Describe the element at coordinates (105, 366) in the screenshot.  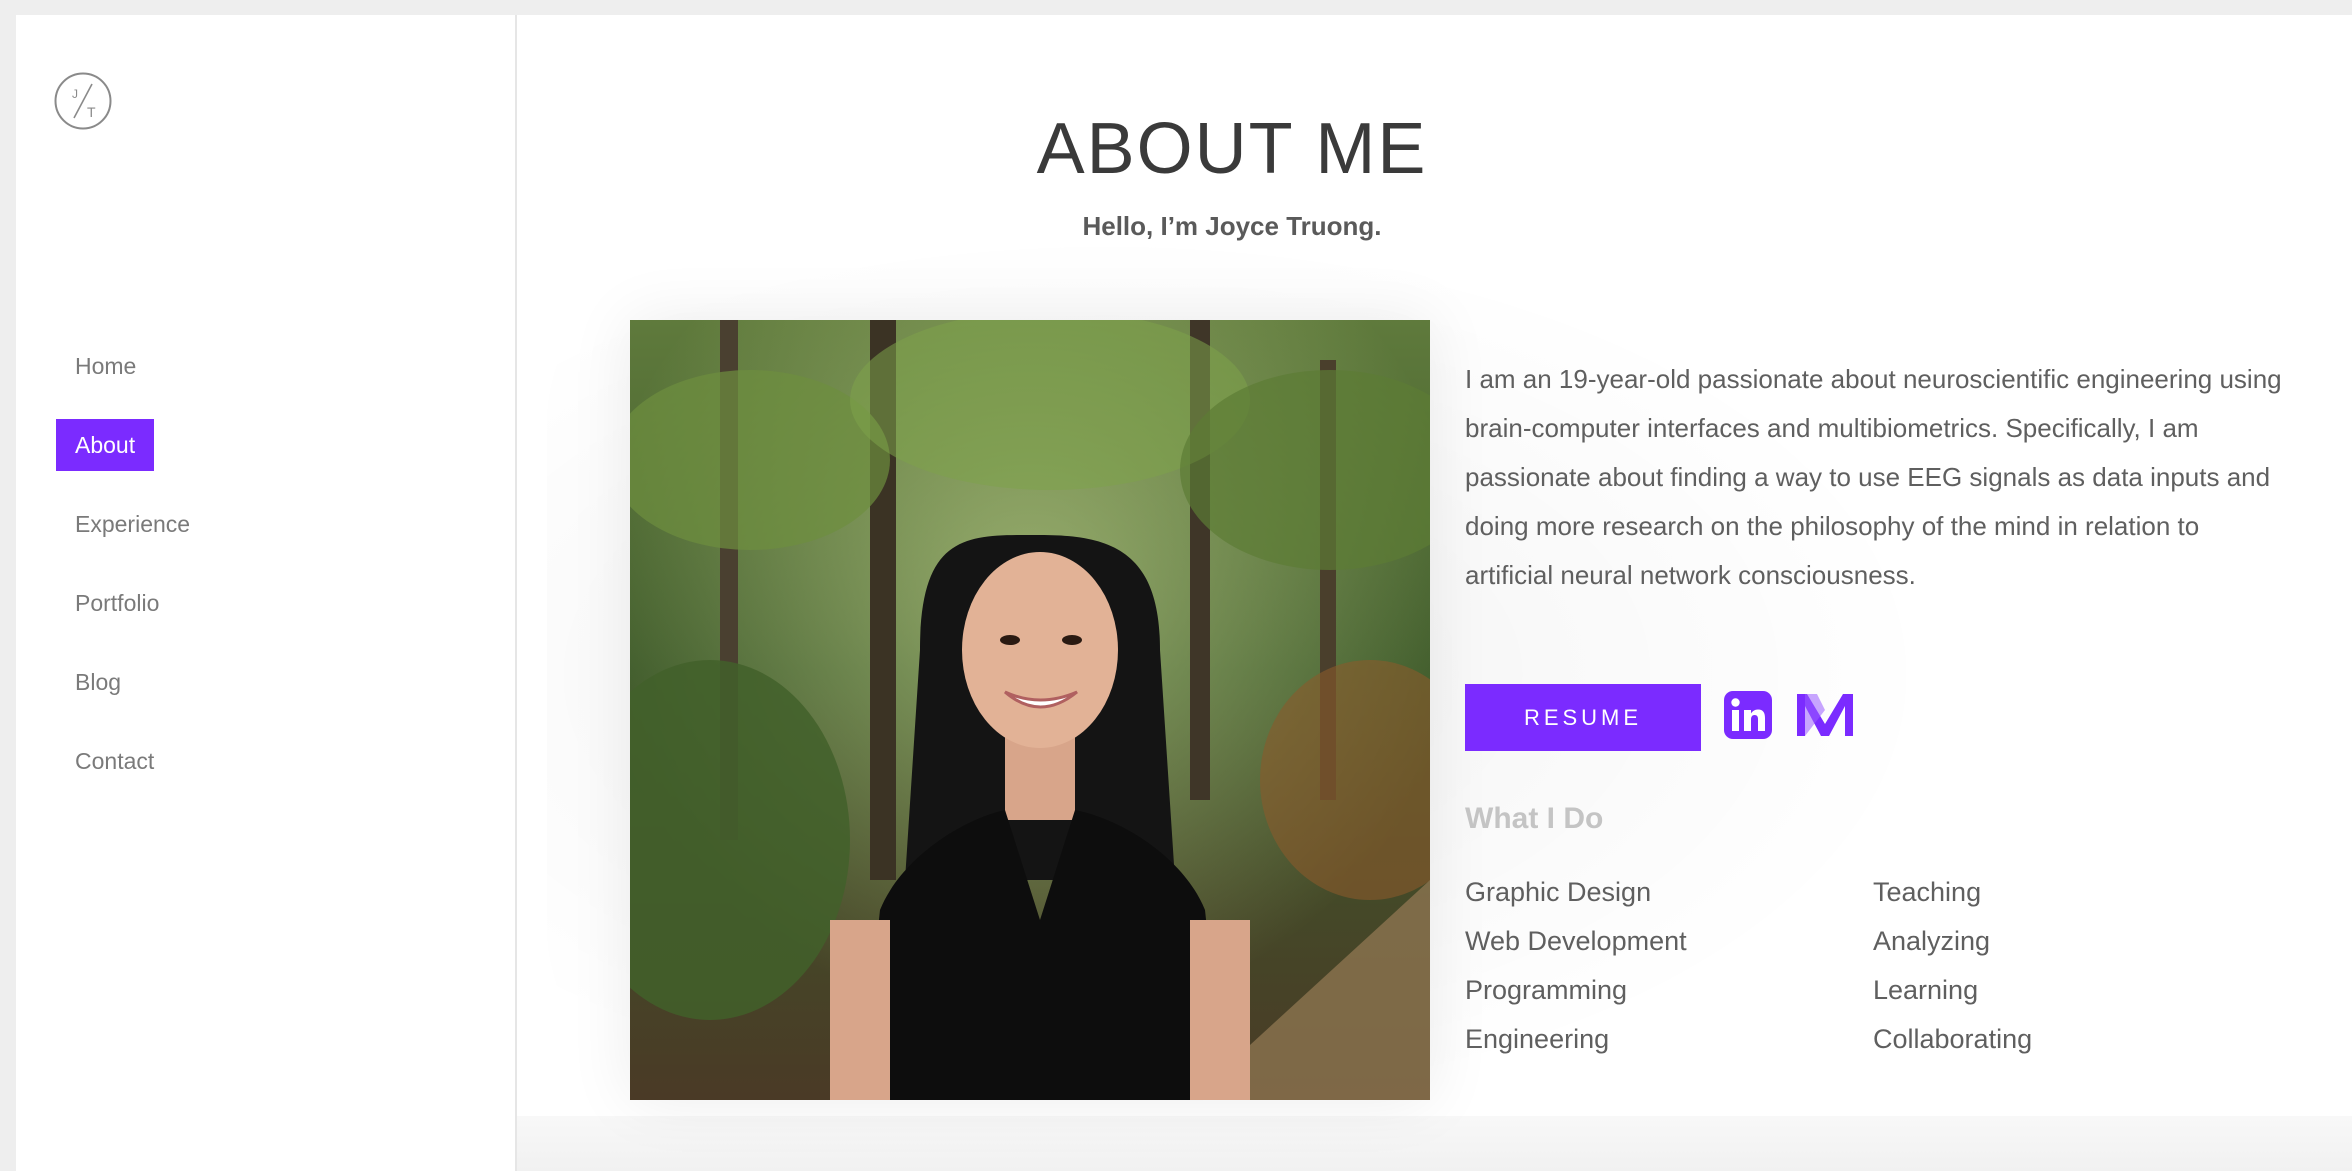
I see `nav-item-home: Home` at that location.